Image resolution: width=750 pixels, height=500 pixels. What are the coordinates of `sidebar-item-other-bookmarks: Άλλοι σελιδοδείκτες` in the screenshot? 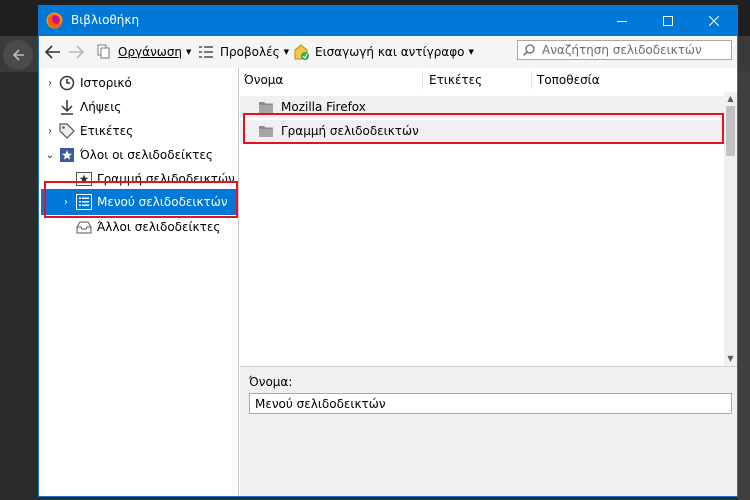 It's located at (138, 227).